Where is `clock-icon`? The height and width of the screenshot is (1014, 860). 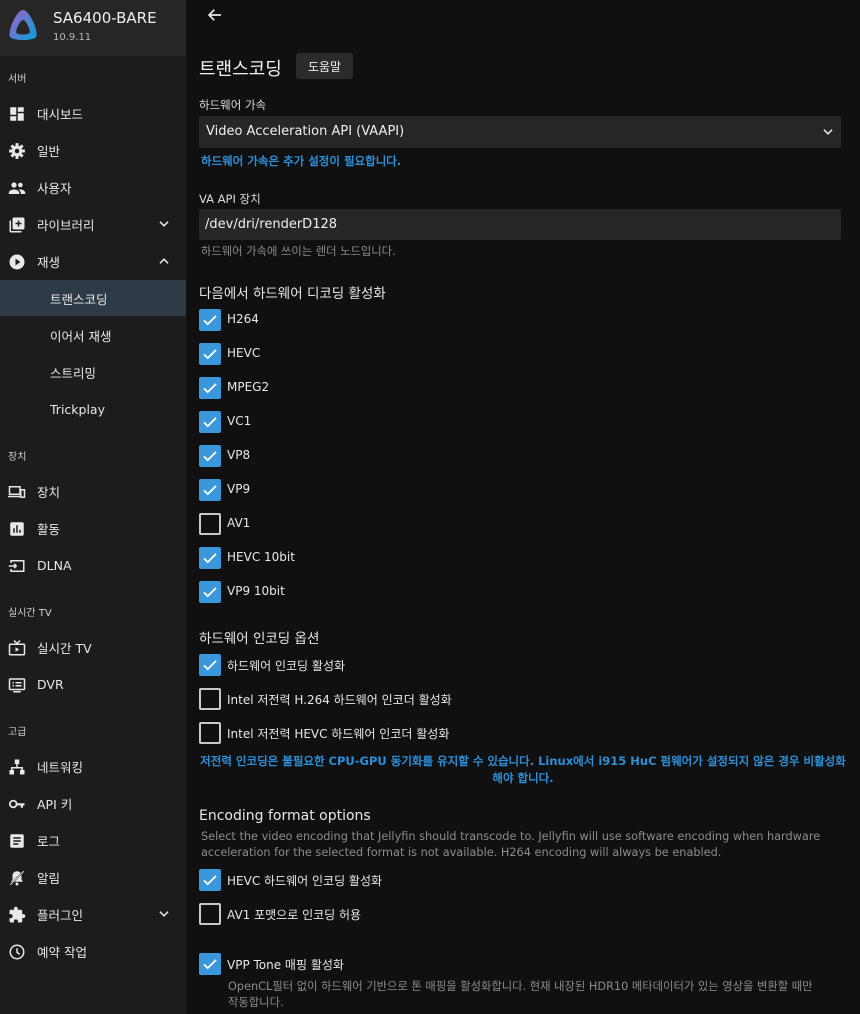 clock-icon is located at coordinates (17, 952).